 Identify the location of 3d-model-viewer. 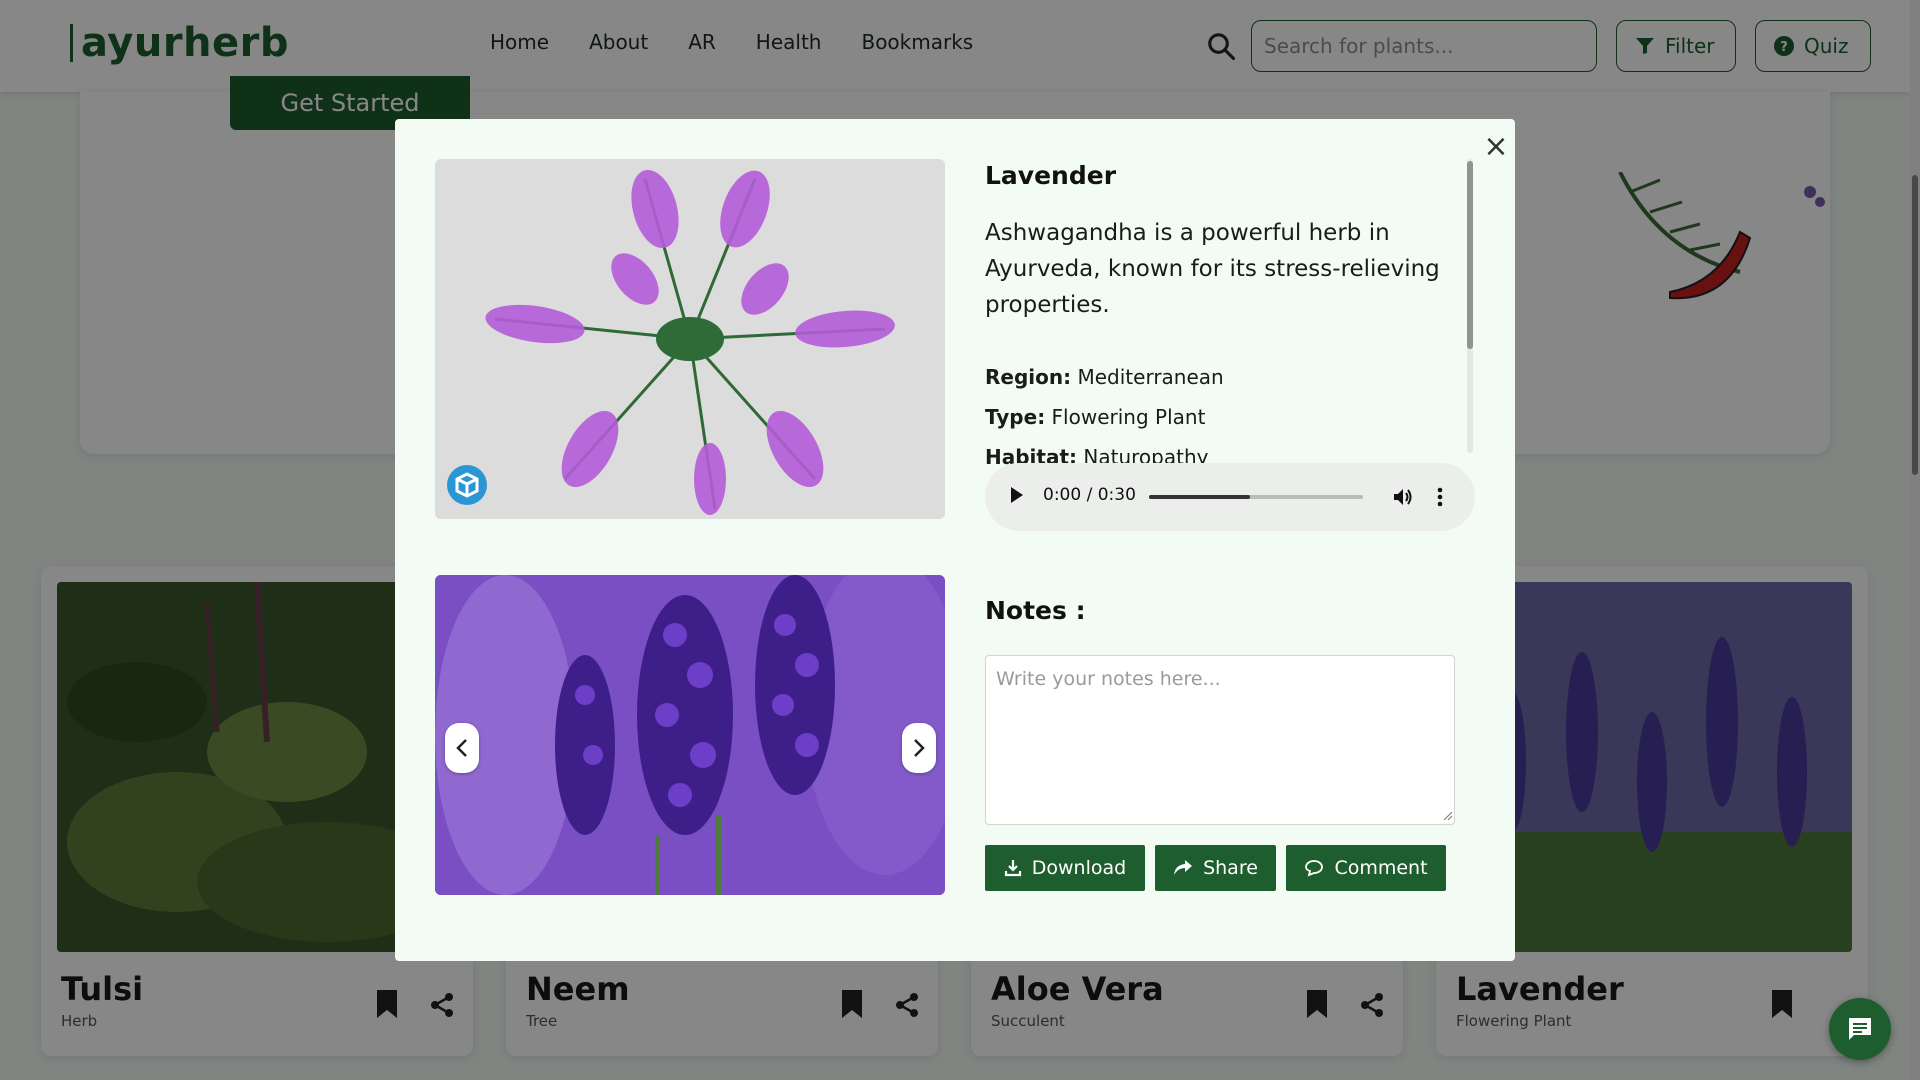
(690, 339).